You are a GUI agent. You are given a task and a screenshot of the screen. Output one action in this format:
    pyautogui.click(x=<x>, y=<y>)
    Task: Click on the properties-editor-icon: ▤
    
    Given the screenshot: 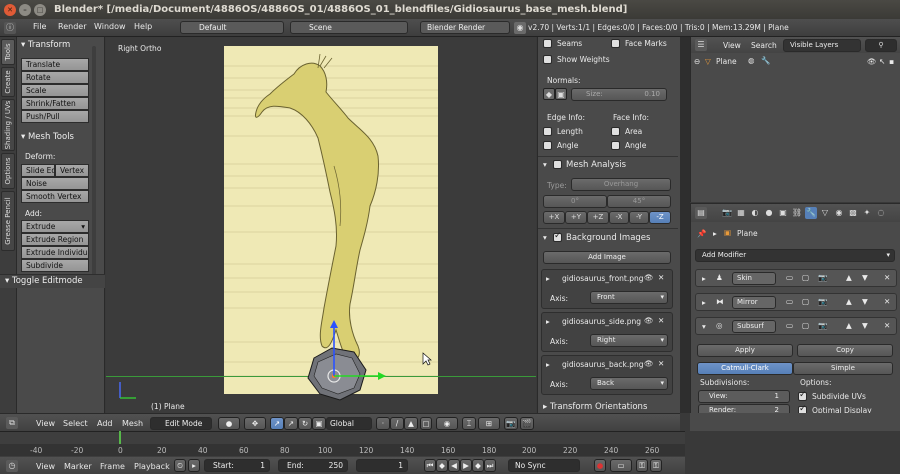 What is the action you would take?
    pyautogui.click(x=701, y=213)
    